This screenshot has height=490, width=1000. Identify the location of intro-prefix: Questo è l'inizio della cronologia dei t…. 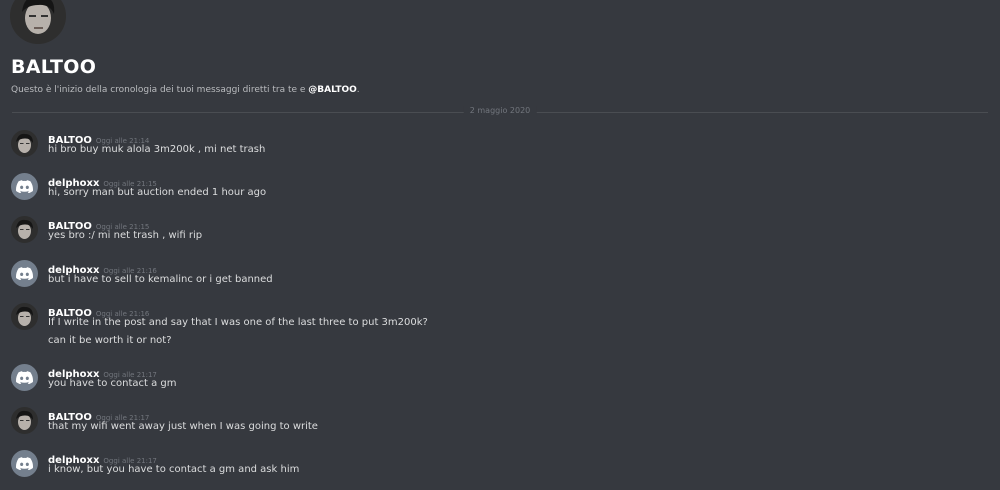
(160, 90).